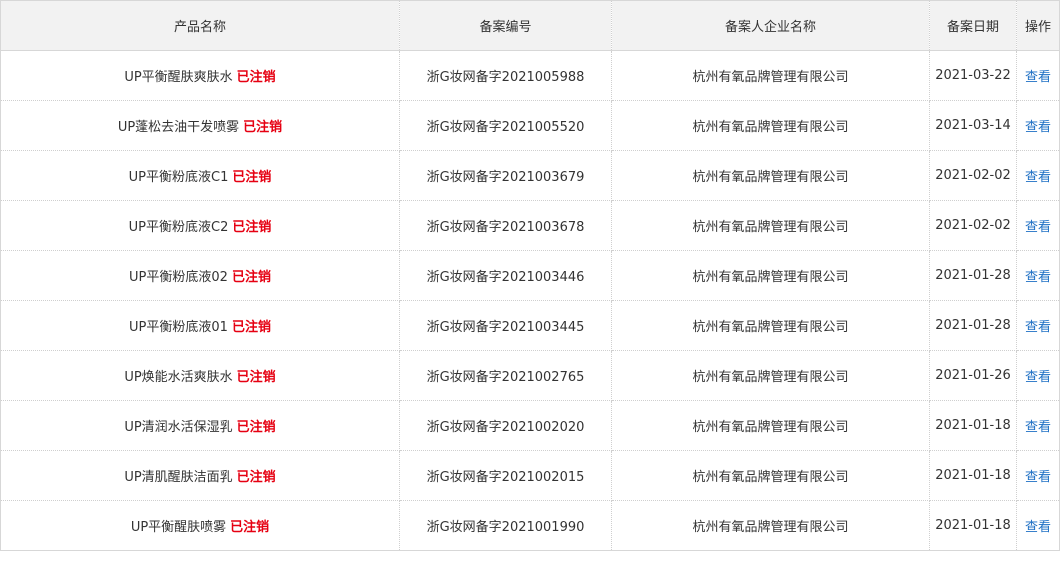 This screenshot has width=1060, height=561. Describe the element at coordinates (505, 125) in the screenshot. I see `record-number-cell: 浙G妆网备字2021005520` at that location.